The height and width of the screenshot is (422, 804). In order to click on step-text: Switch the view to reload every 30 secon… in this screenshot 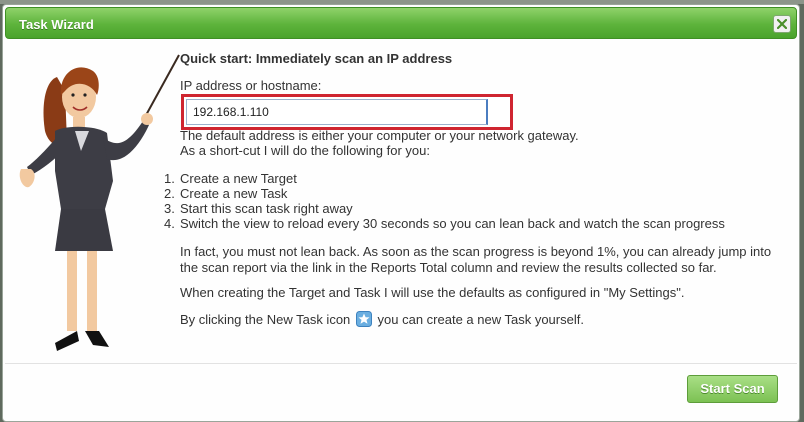, I will do `click(452, 223)`.